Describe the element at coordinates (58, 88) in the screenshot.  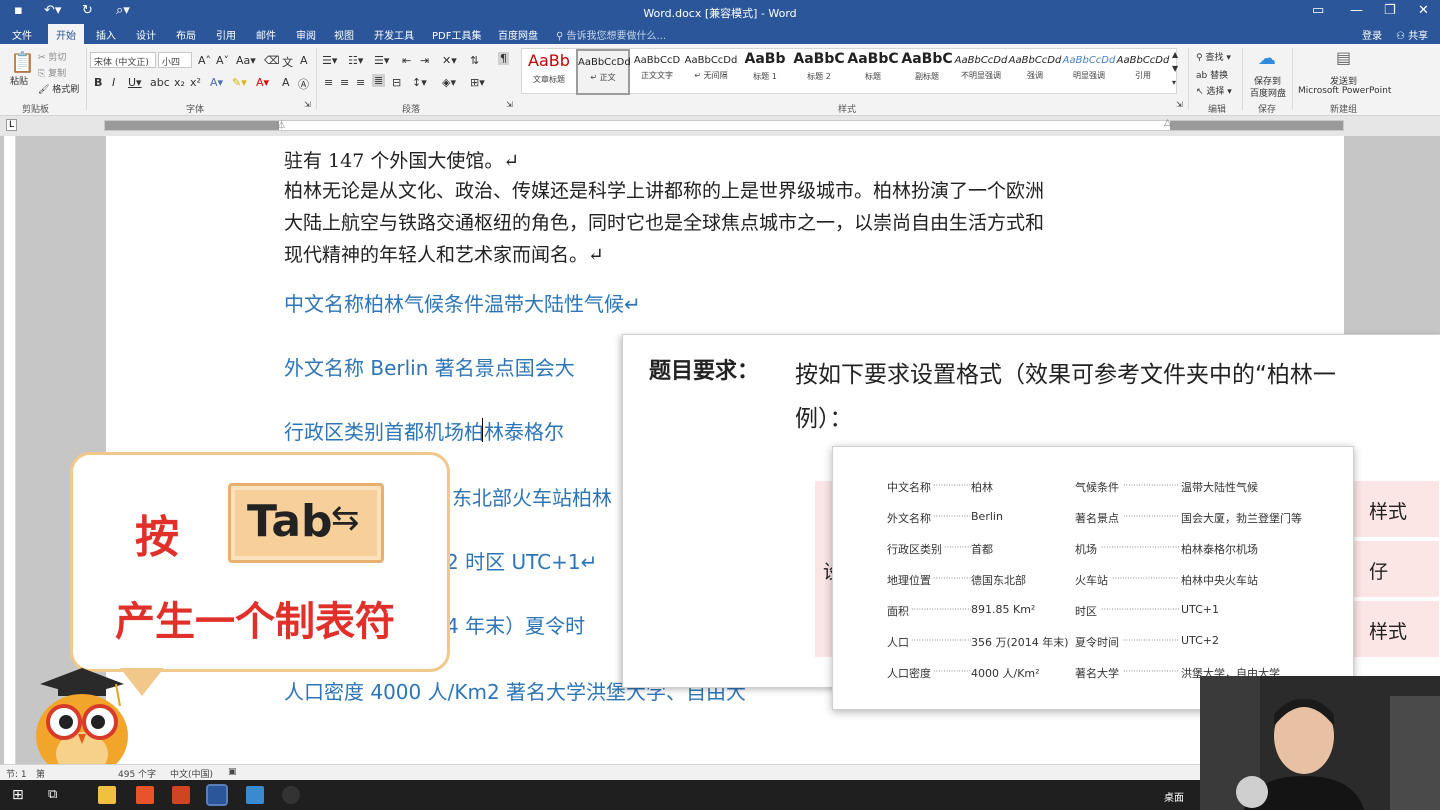
I see `format-painter-button: 🖌 格式刷` at that location.